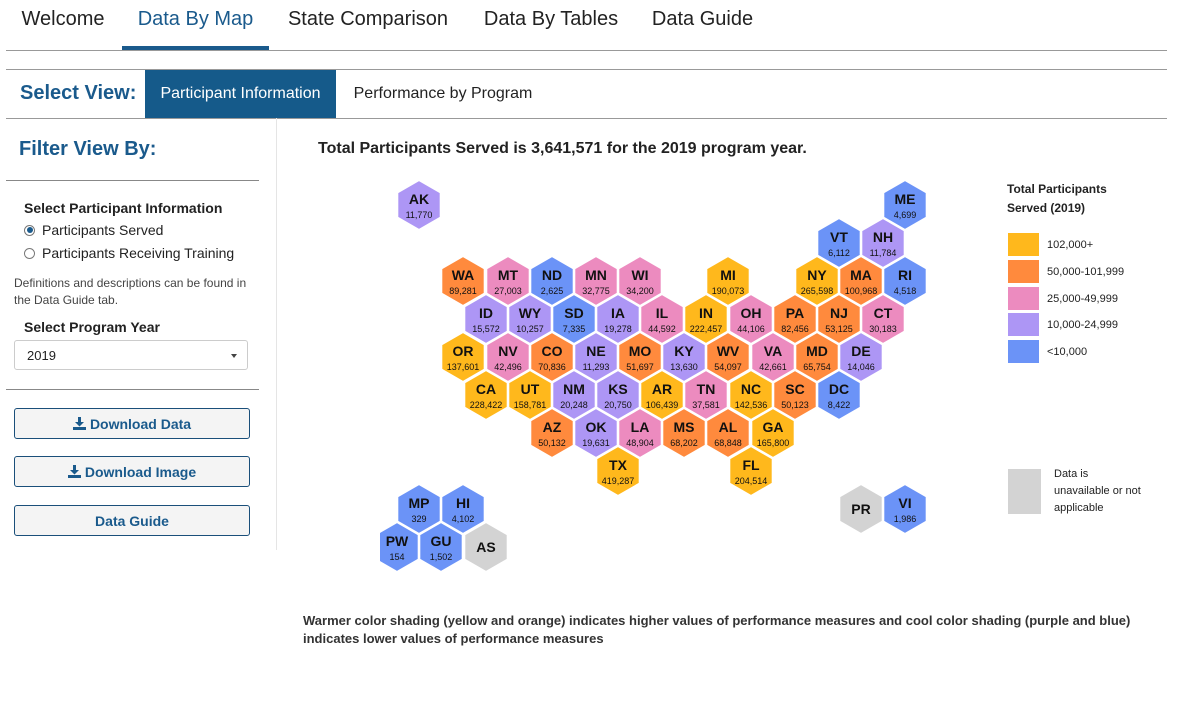 Image resolution: width=1177 pixels, height=711 pixels. I want to click on download-image-label: Download Image, so click(140, 471).